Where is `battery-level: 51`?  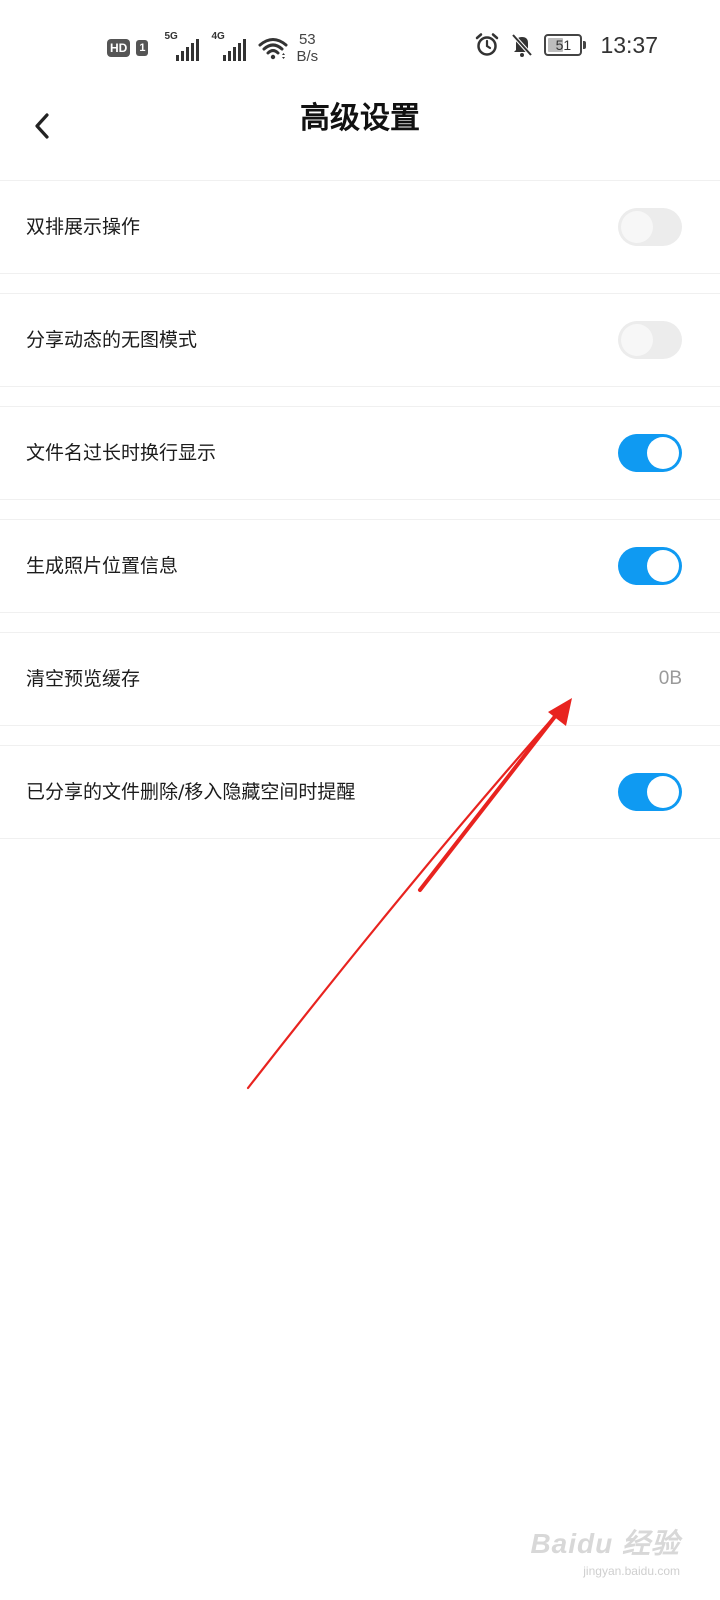 battery-level: 51 is located at coordinates (563, 45).